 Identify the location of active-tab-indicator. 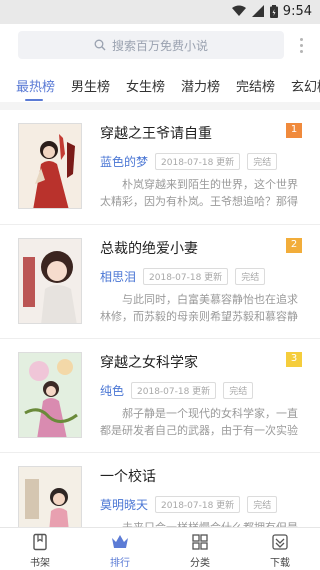
(34, 100).